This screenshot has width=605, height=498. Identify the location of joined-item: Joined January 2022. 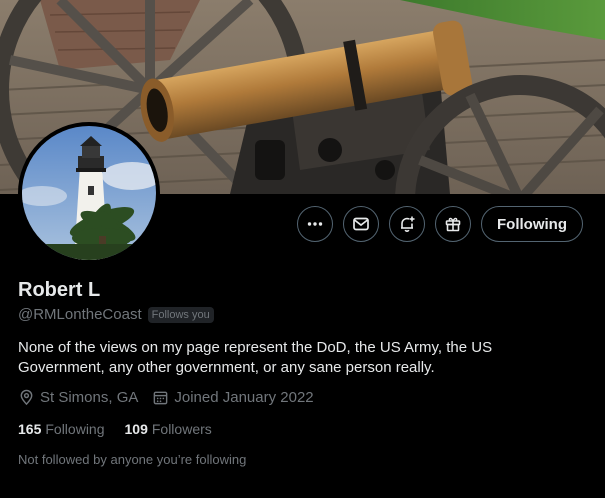
(233, 397).